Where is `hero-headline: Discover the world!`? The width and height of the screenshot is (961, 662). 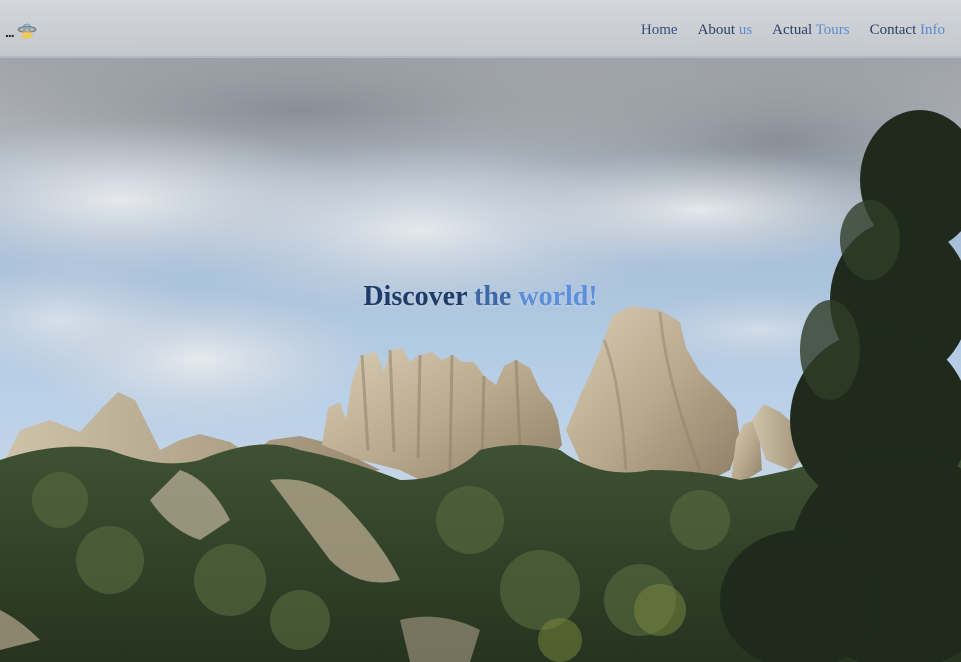
hero-headline: Discover the world! is located at coordinates (480, 297).